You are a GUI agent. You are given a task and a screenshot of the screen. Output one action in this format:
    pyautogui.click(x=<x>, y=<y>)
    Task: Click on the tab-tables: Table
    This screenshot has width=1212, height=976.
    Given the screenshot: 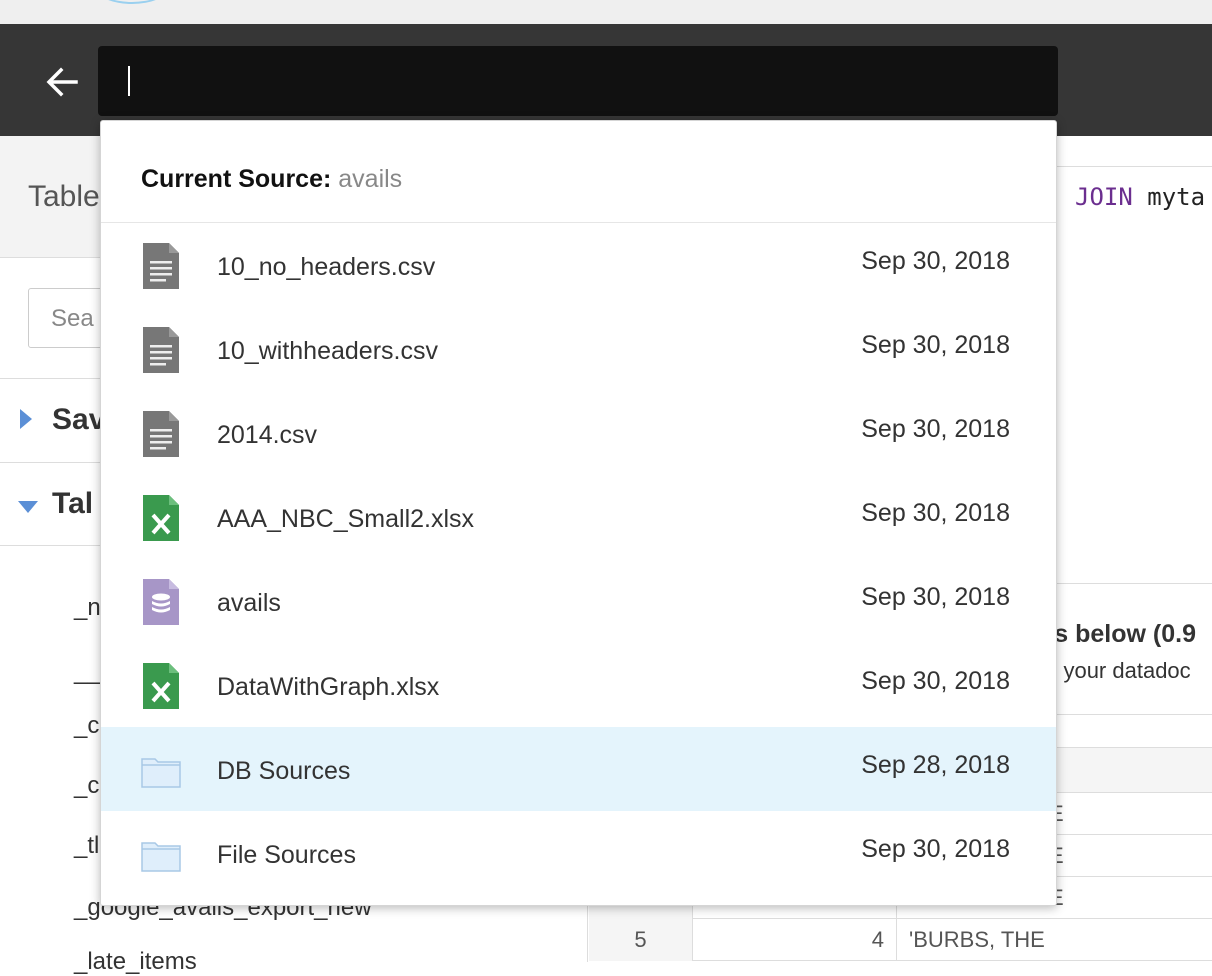 What is the action you would take?
    pyautogui.click(x=64, y=197)
    